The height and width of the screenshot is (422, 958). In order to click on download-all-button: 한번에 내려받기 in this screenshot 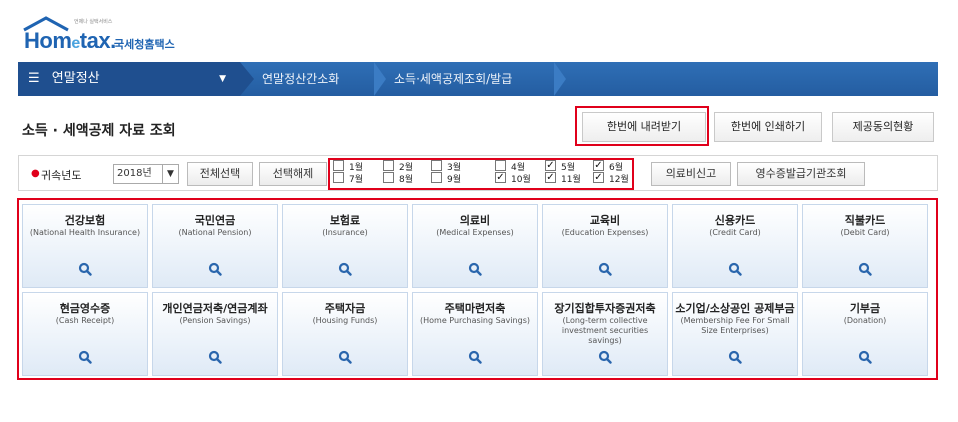, I will do `click(644, 127)`.